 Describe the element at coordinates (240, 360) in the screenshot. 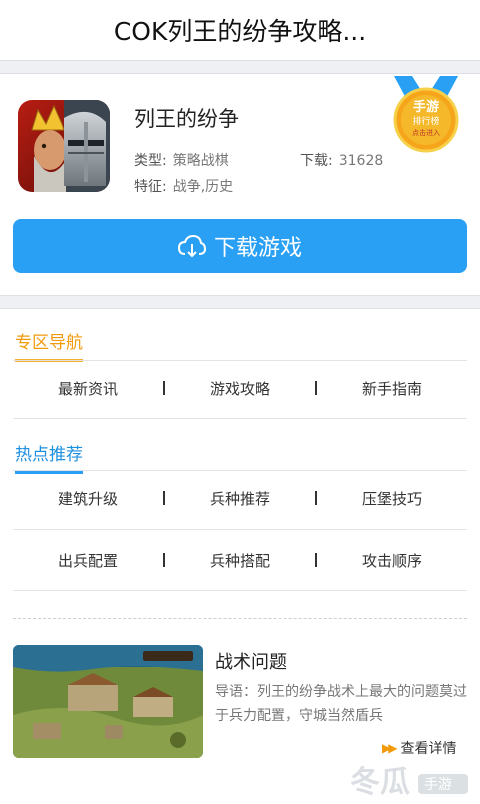

I see `zone-nav-underline` at that location.